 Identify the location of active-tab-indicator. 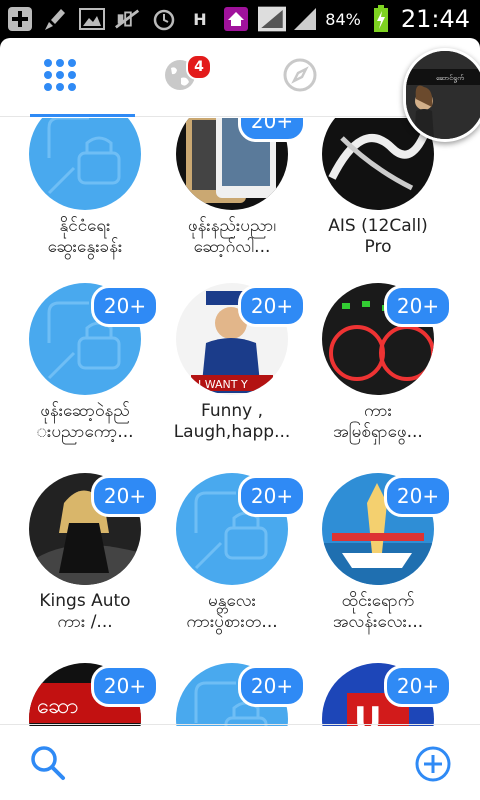
(82, 115).